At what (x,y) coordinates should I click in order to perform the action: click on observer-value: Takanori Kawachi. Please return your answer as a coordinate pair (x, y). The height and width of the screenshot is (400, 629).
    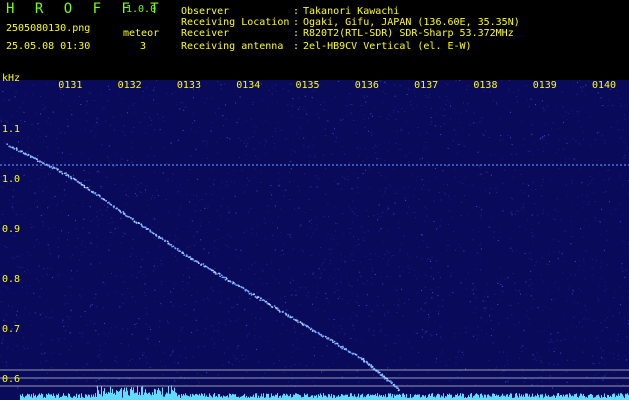
    Looking at the image, I should click on (351, 11).